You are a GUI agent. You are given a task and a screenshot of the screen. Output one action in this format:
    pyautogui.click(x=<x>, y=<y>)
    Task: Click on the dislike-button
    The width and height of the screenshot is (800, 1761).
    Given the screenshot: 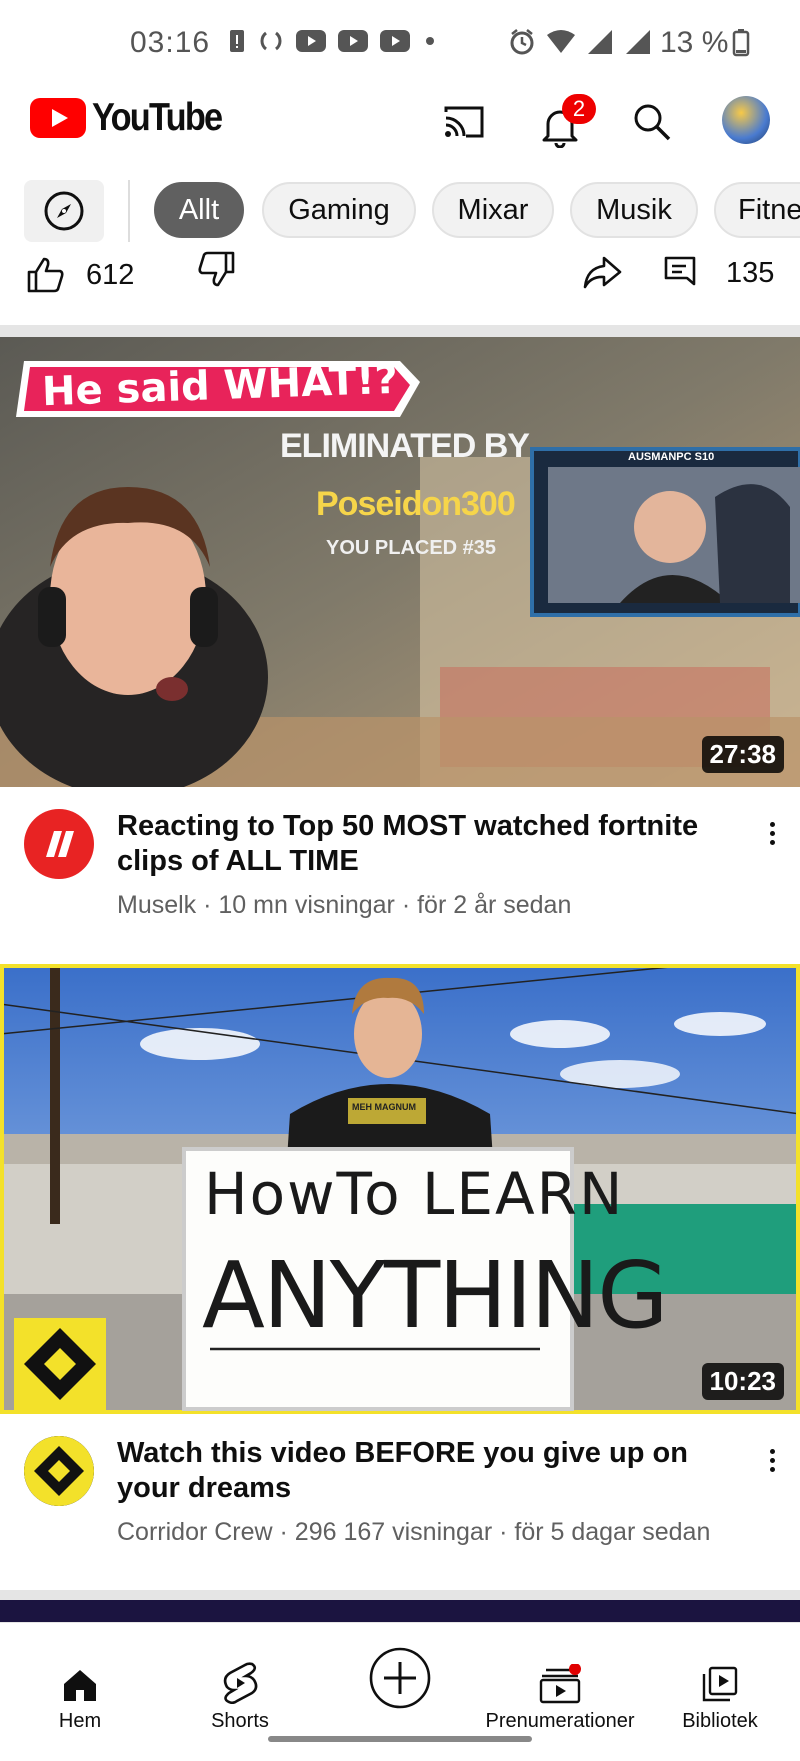 What is the action you would take?
    pyautogui.click(x=216, y=269)
    